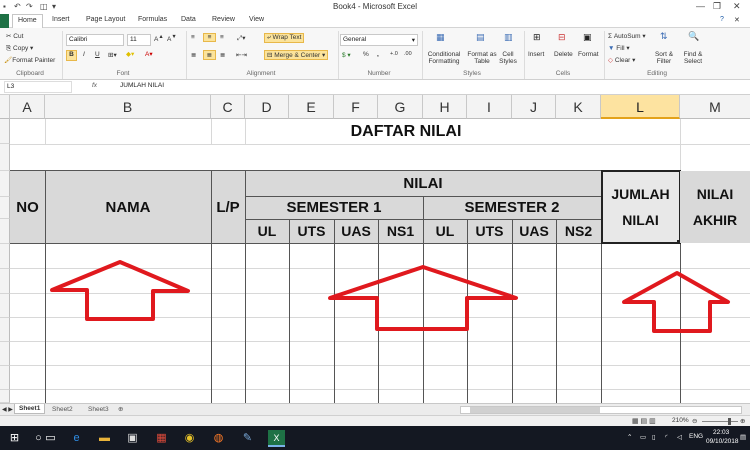  I want to click on edge-icon: e, so click(76, 438).